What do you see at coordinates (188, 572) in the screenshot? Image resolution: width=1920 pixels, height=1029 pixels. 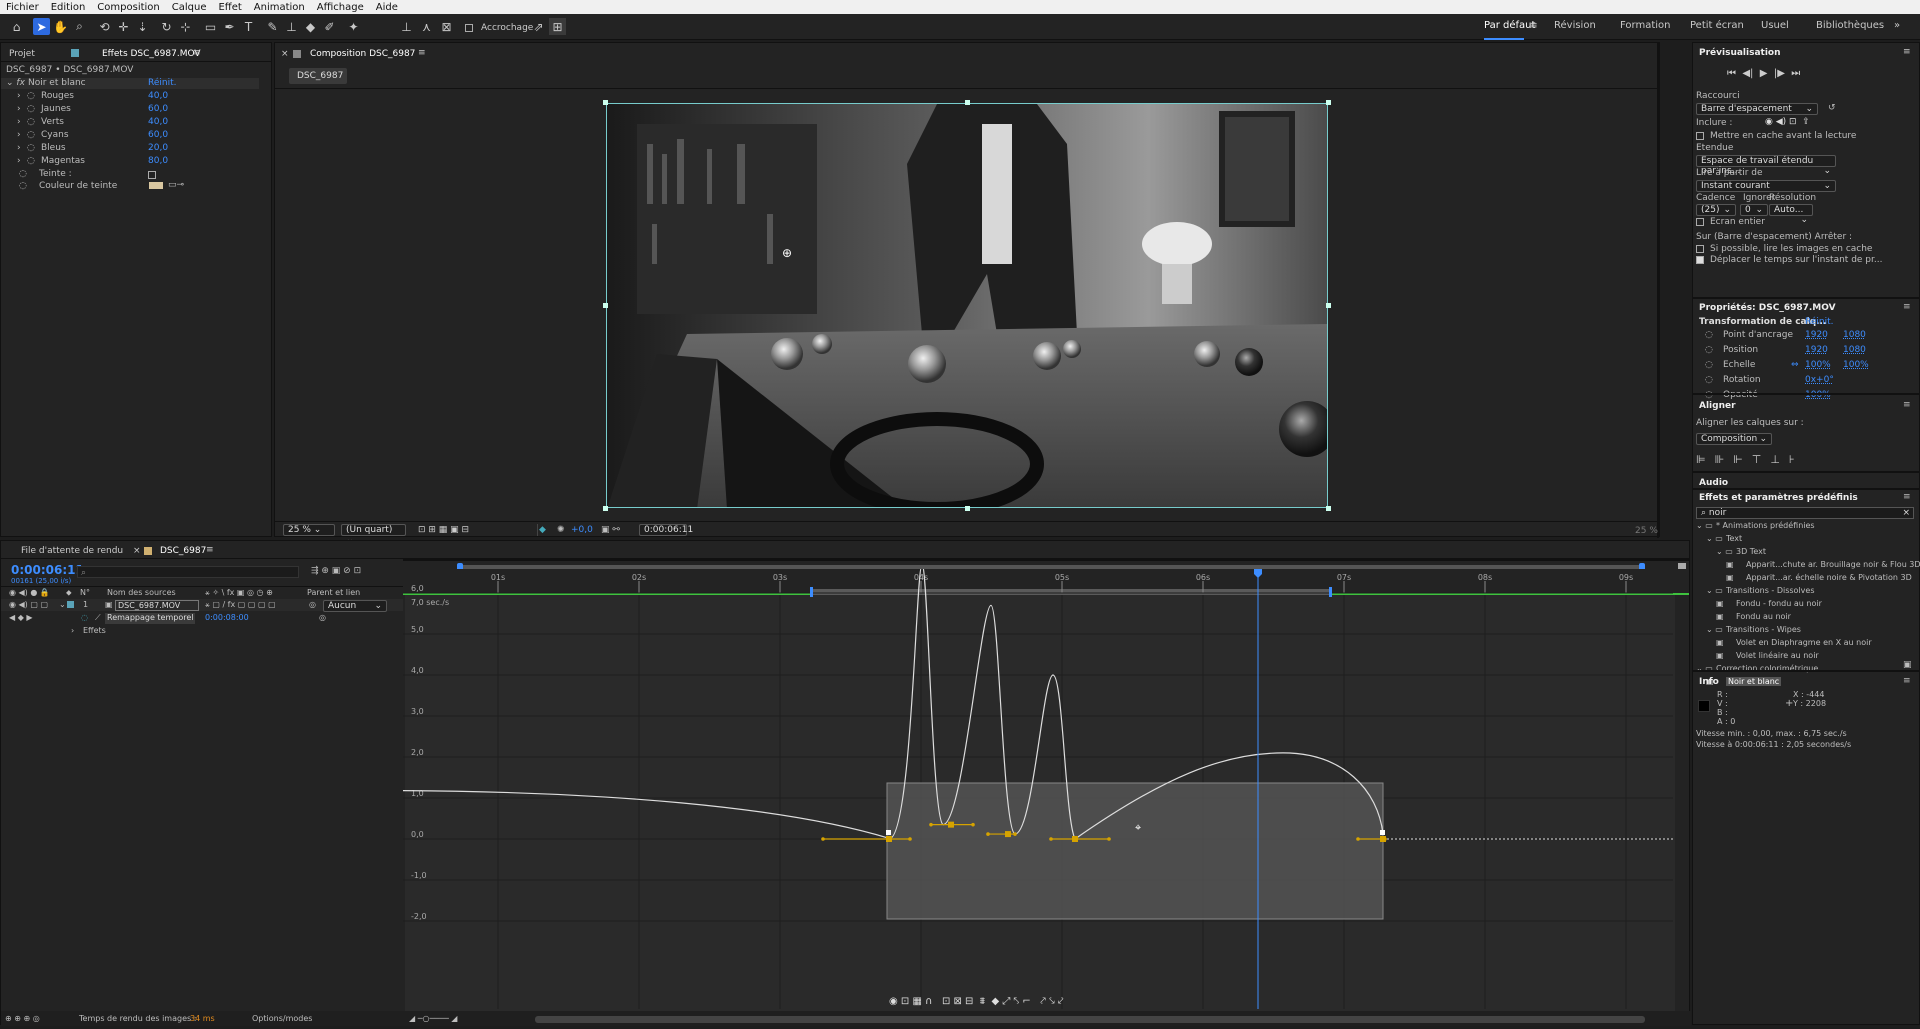 I see `timeline-search-input: ⌕` at bounding box center [188, 572].